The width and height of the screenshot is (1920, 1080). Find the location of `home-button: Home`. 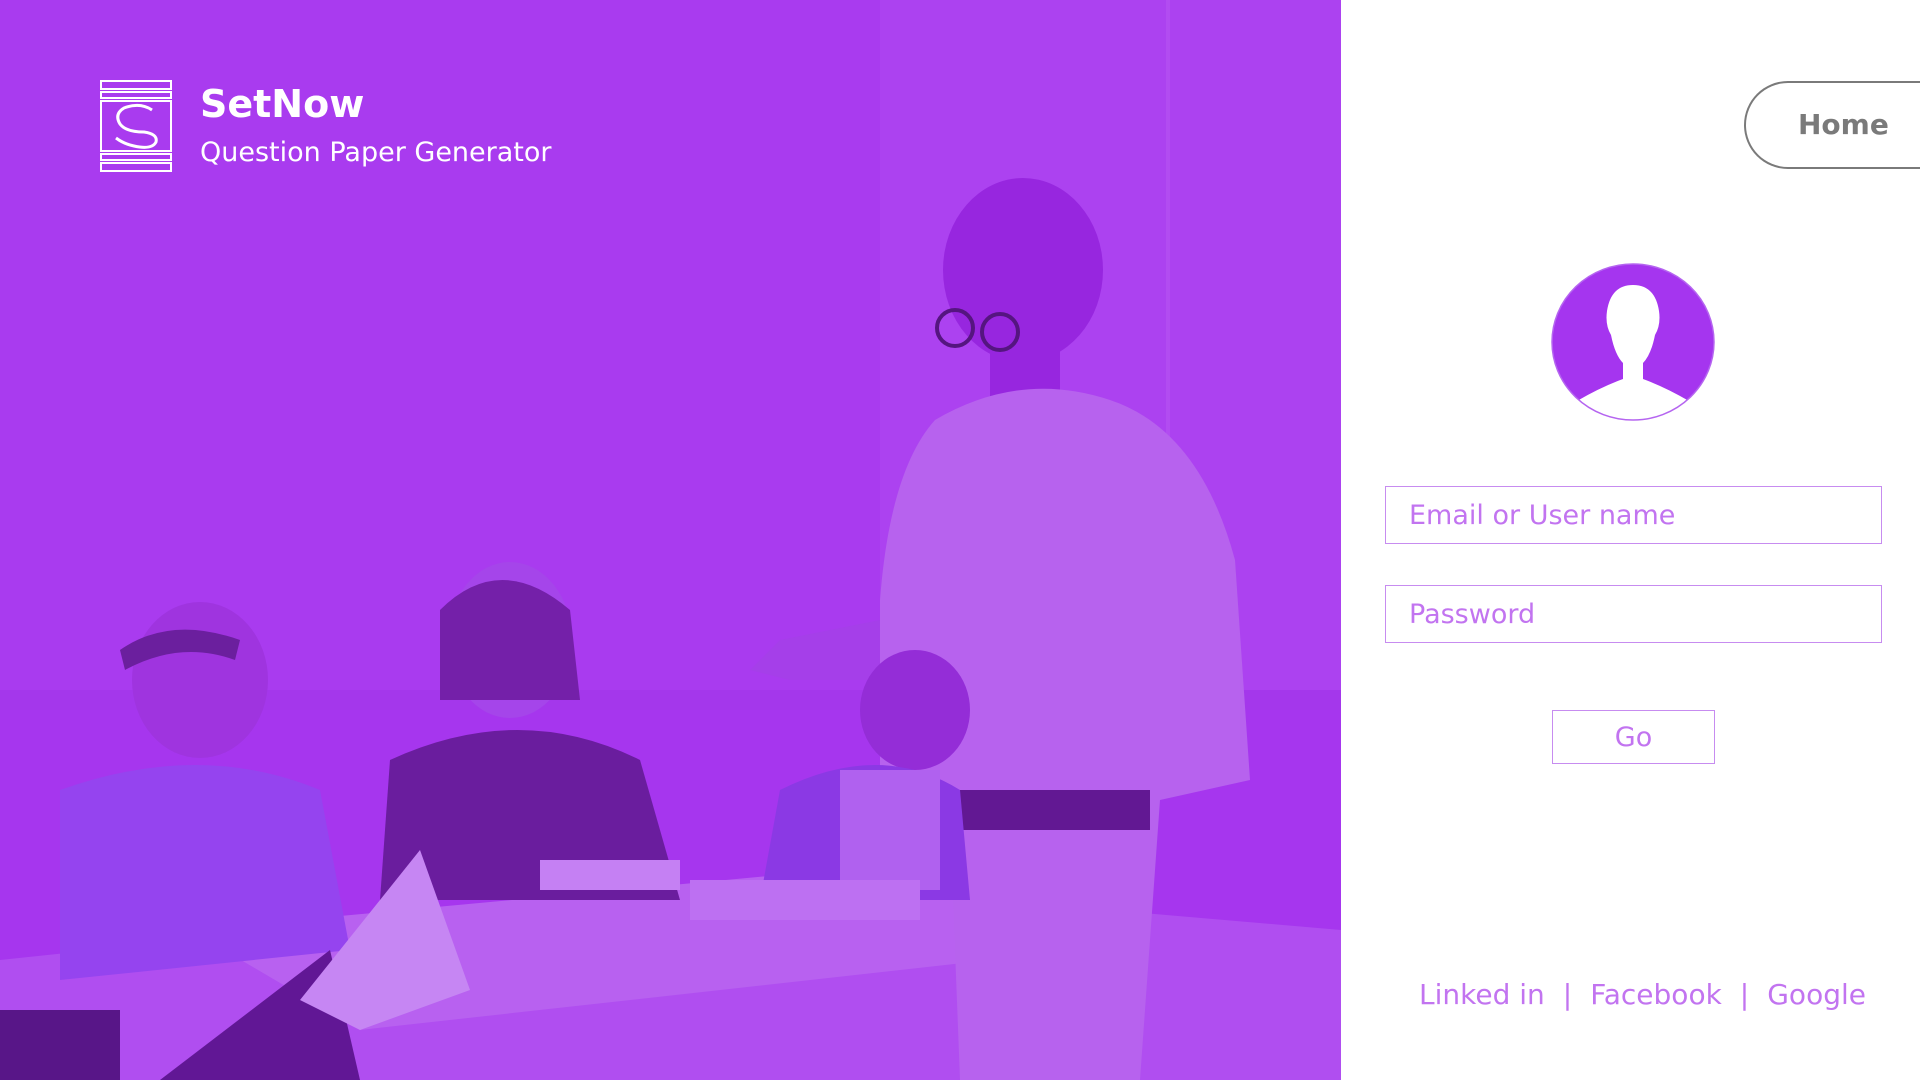

home-button: Home is located at coordinates (1832, 125).